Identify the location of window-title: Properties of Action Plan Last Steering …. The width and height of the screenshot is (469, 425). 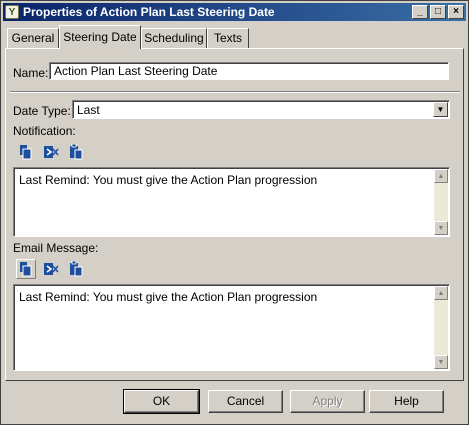
(149, 12).